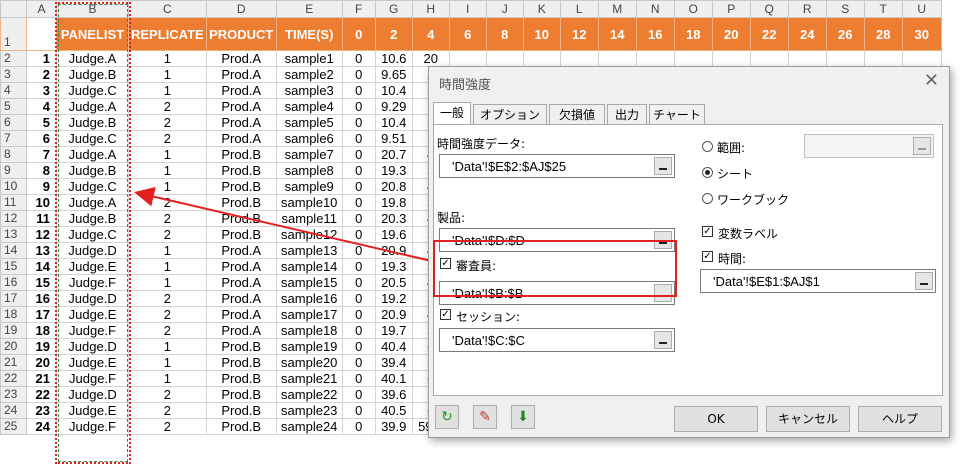  I want to click on time-cell: sample6, so click(309, 138).